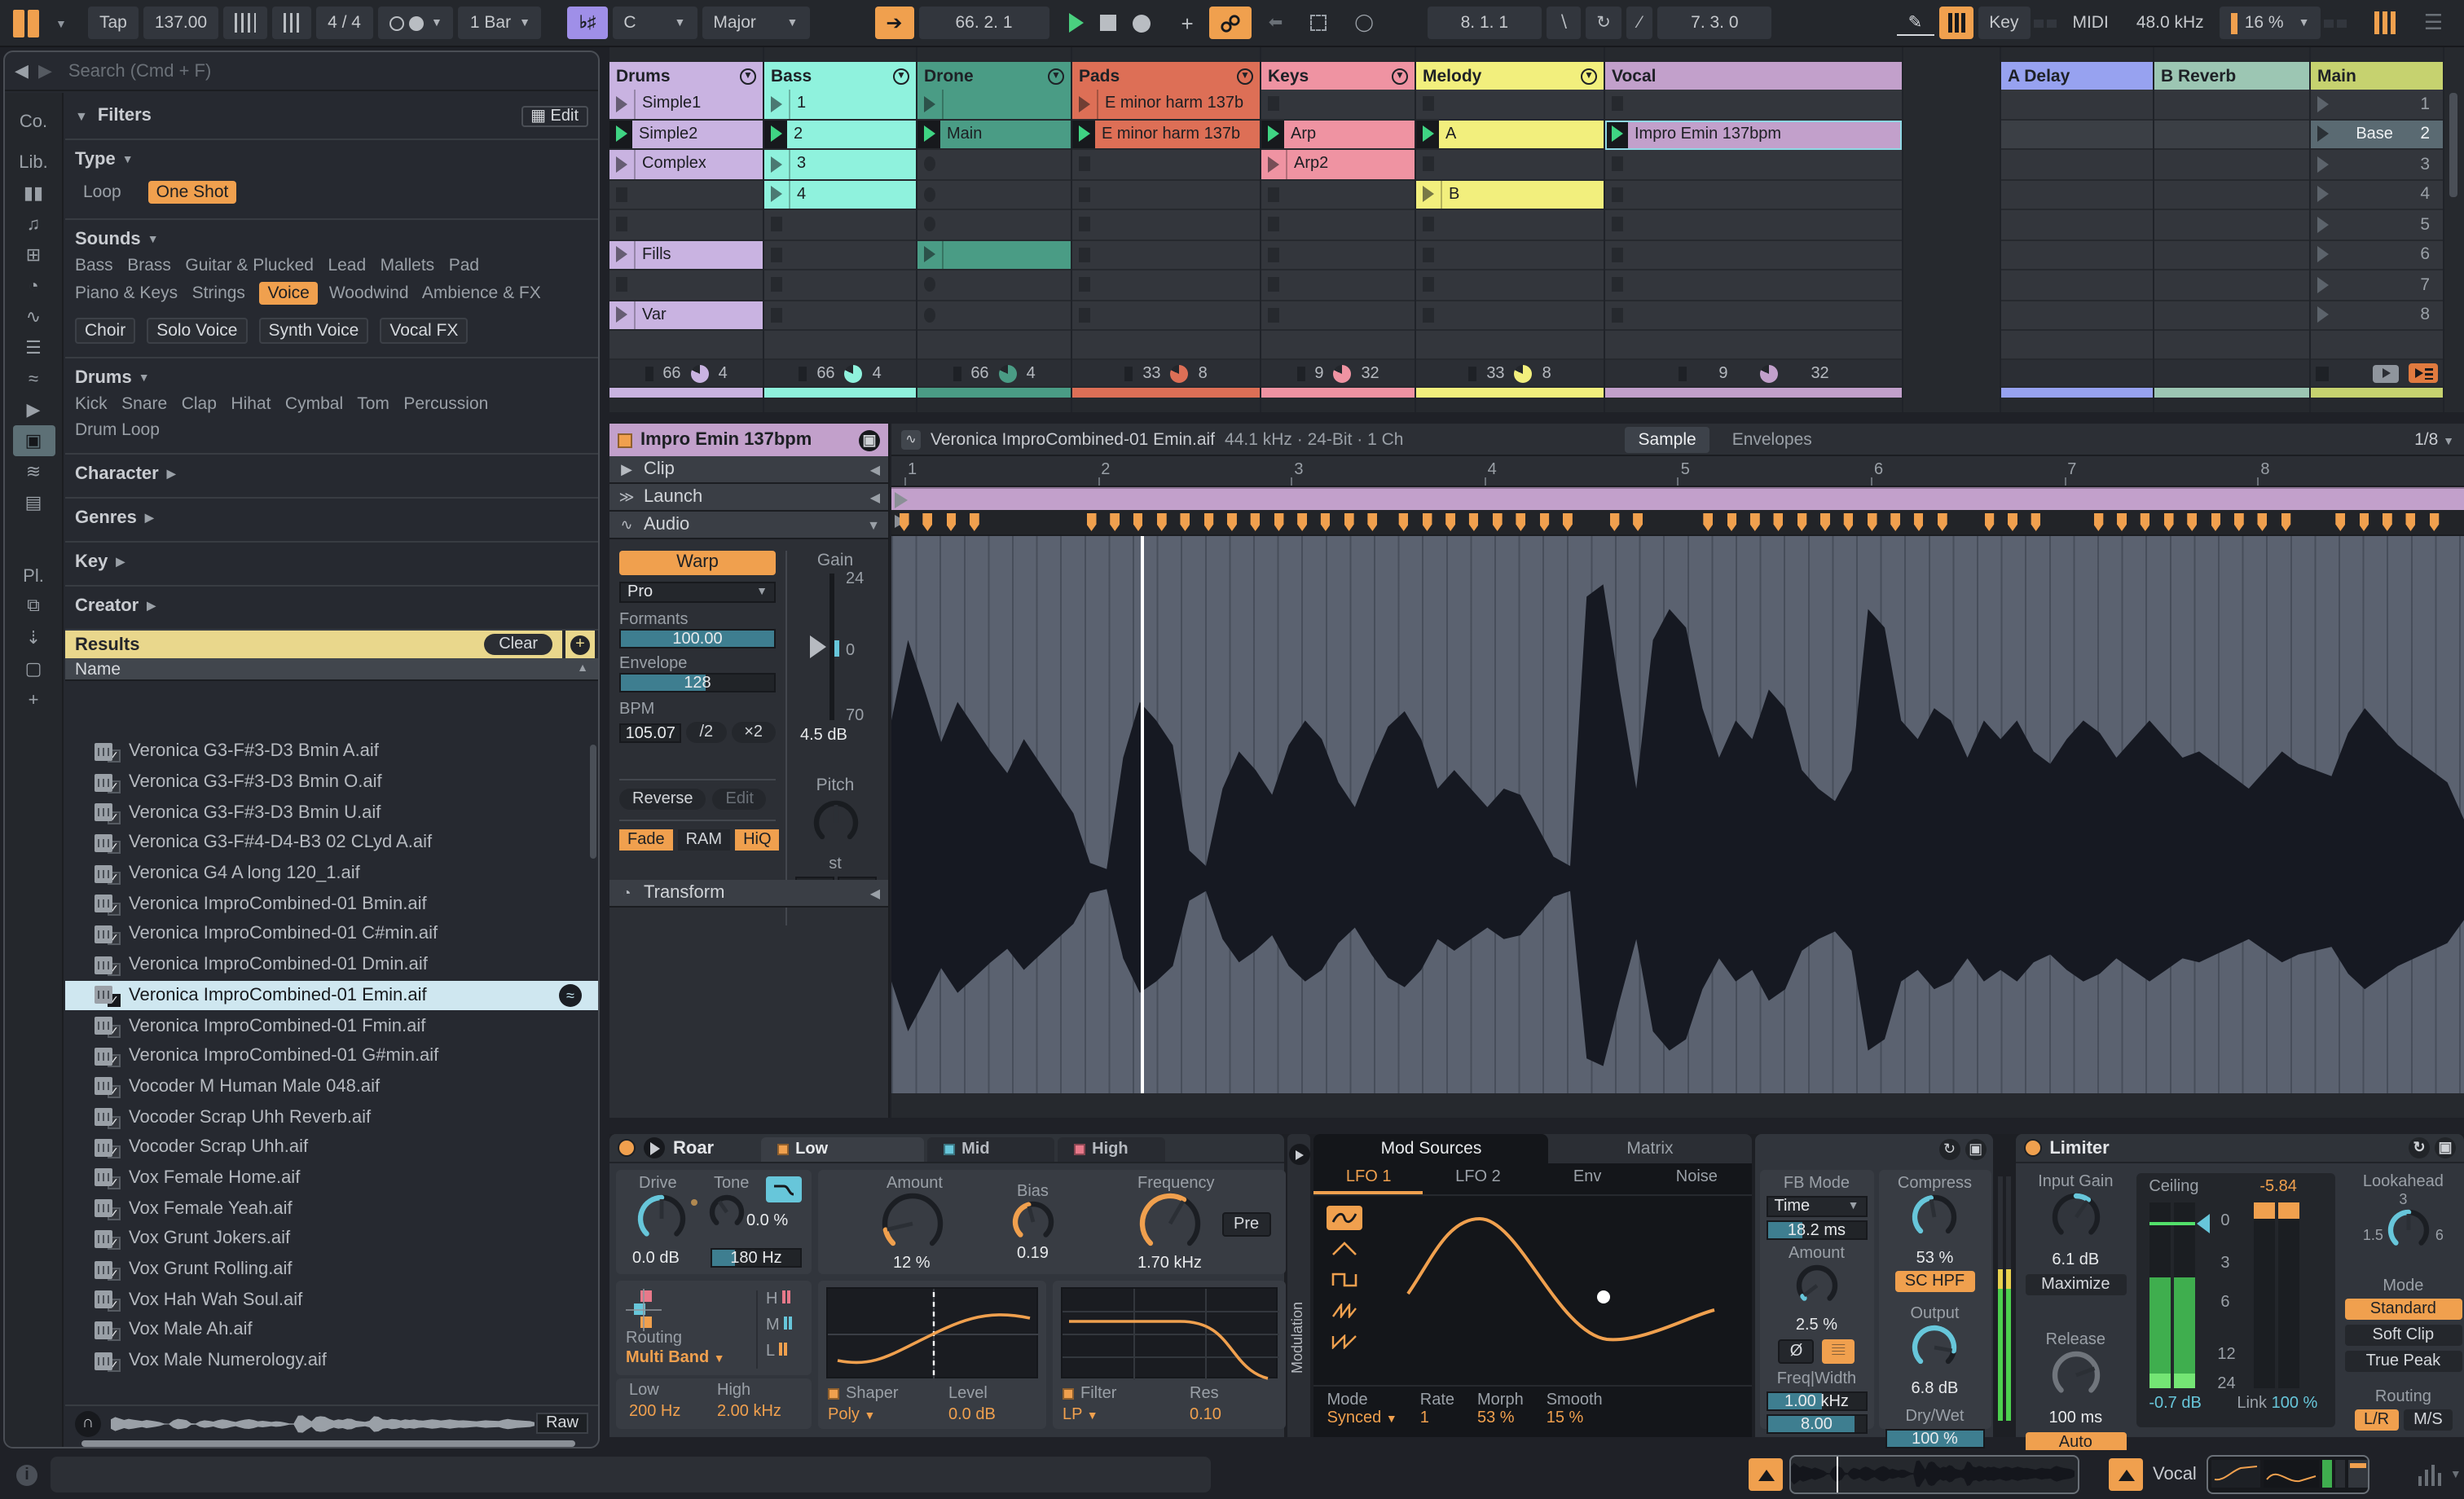 The image size is (2464, 1499). I want to click on instruments-icon: ⊞, so click(33, 255).